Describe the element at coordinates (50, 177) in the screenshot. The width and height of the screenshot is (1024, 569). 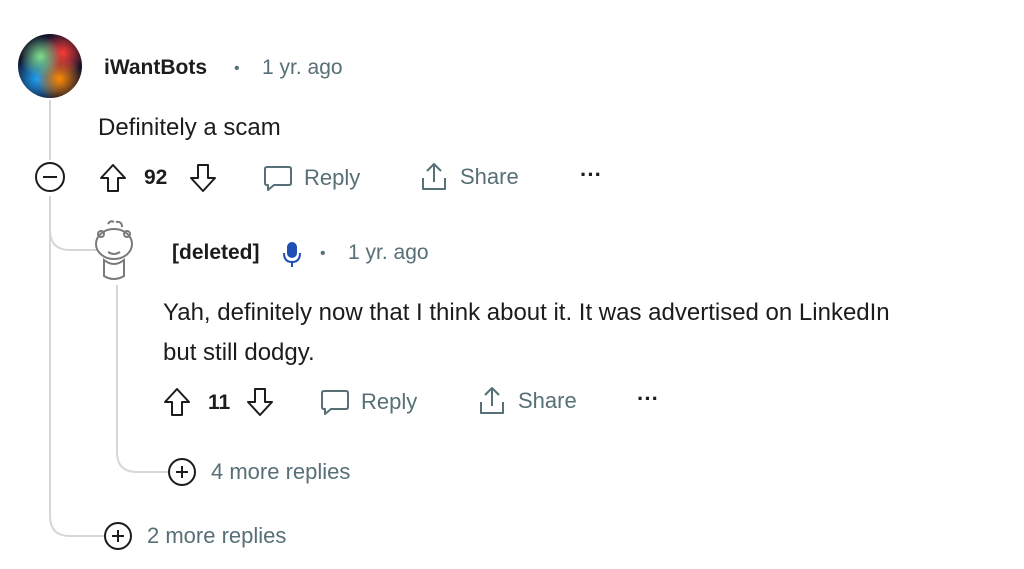
I see `collapse-icon` at that location.